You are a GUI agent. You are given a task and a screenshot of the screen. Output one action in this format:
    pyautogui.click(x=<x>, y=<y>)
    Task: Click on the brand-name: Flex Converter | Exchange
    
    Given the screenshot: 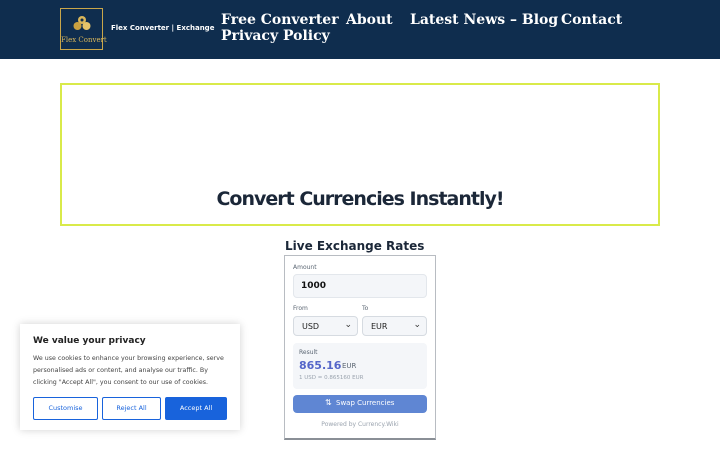 What is the action you would take?
    pyautogui.click(x=162, y=28)
    